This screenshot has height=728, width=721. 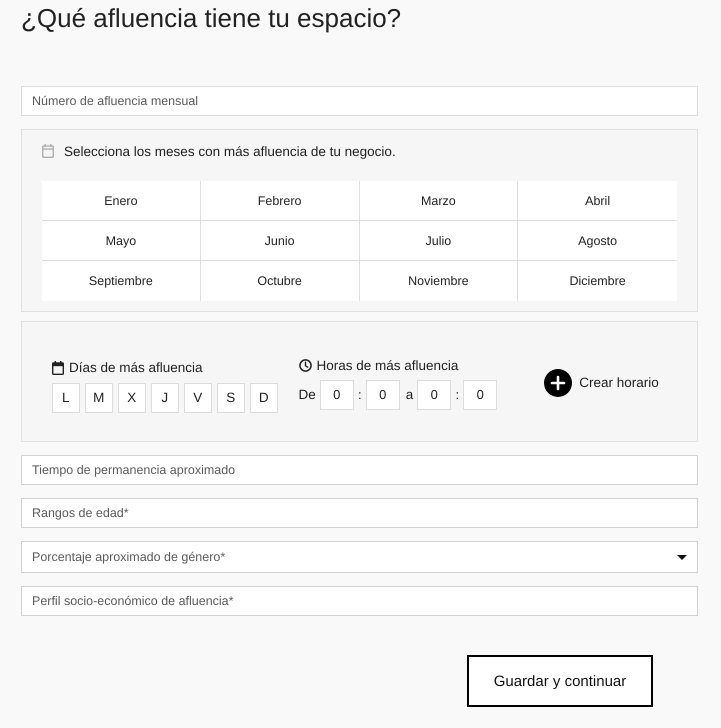 What do you see at coordinates (307, 394) in the screenshot?
I see `from-label: De` at bounding box center [307, 394].